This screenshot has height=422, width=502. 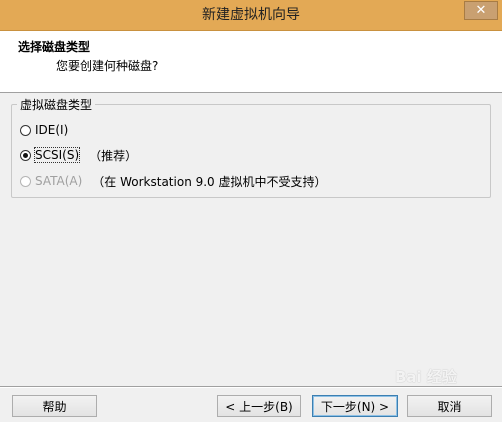 I want to click on back-button: < 上一步(B), so click(x=259, y=406).